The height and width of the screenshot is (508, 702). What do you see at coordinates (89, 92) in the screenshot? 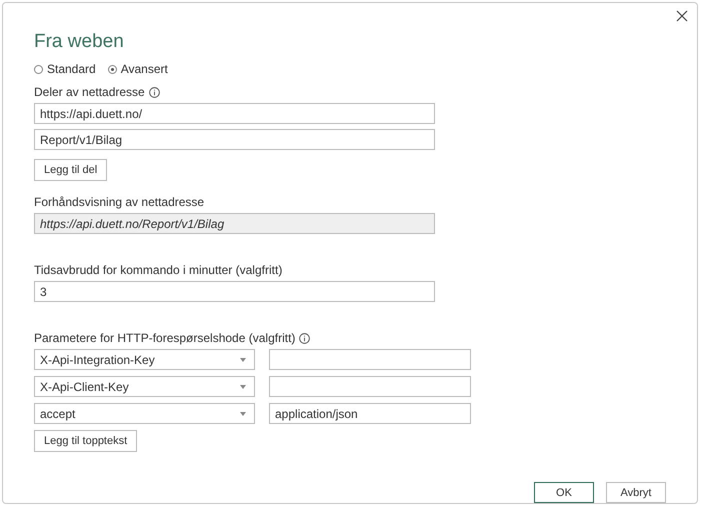
I see `field-label: Deler av nettadresse` at bounding box center [89, 92].